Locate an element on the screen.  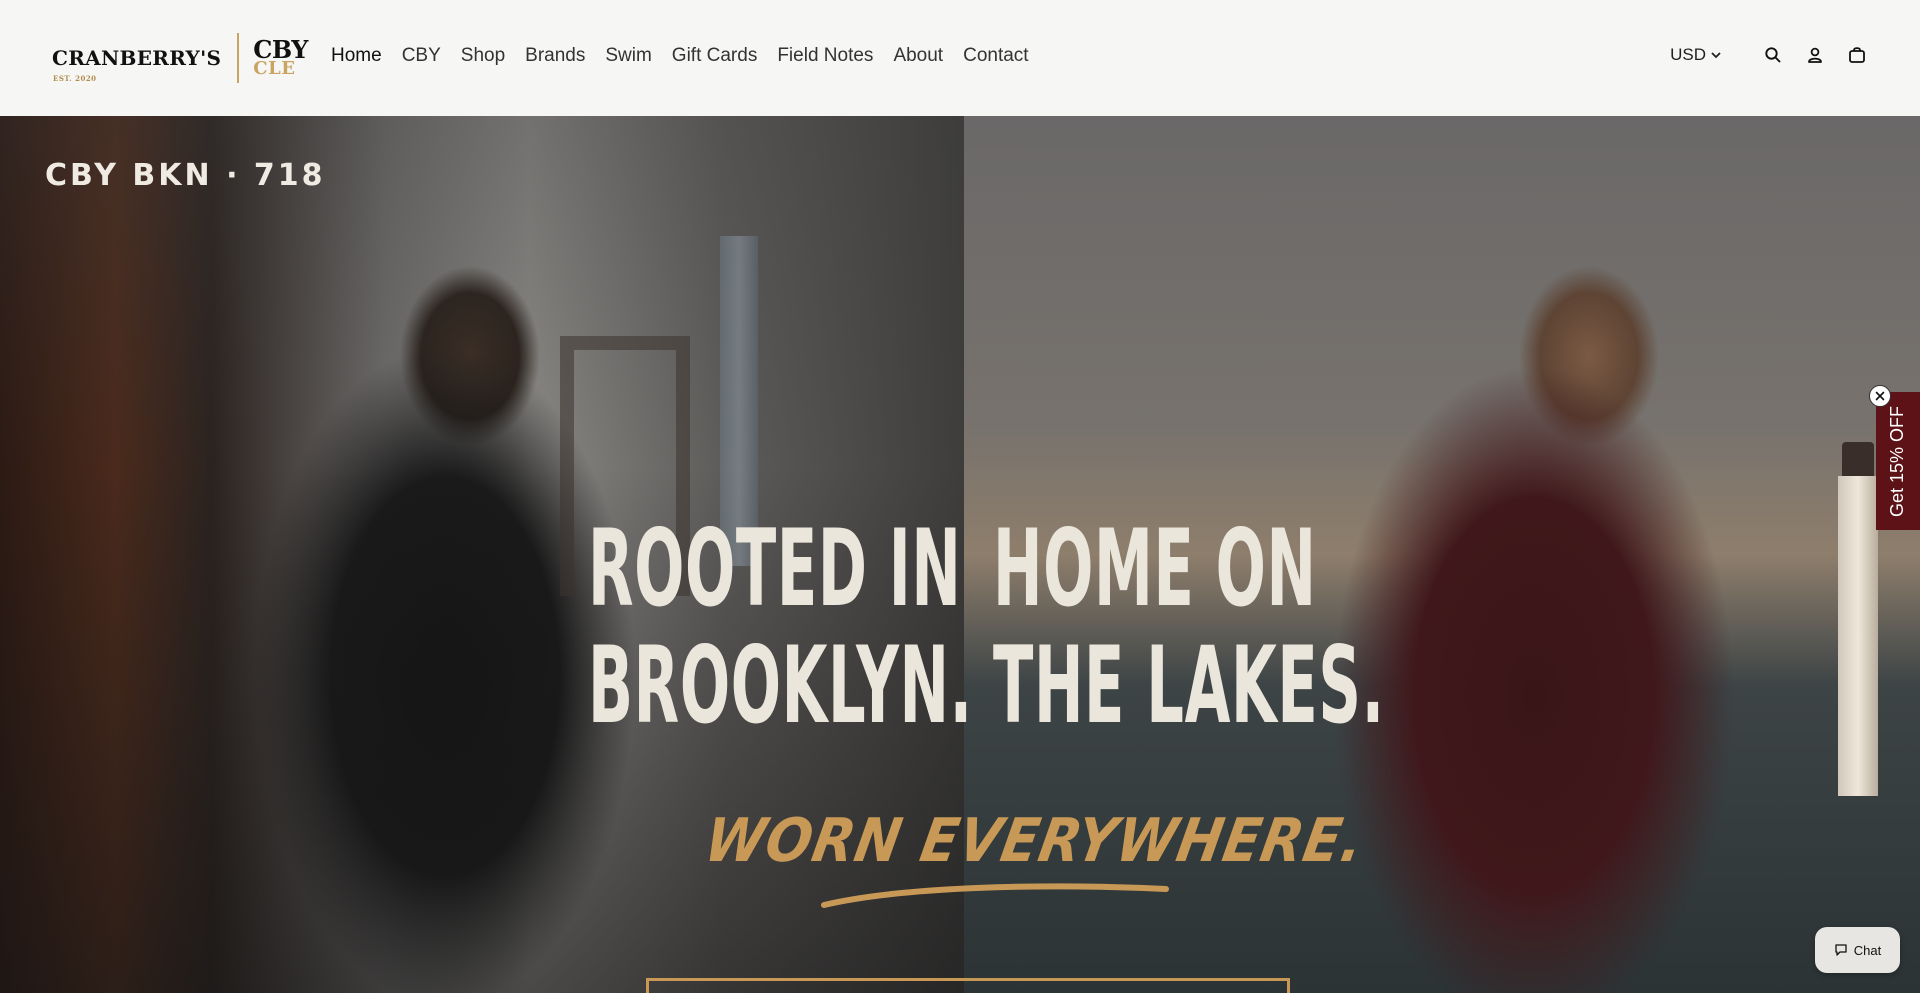
chevron-down-icon is located at coordinates (1716, 55).